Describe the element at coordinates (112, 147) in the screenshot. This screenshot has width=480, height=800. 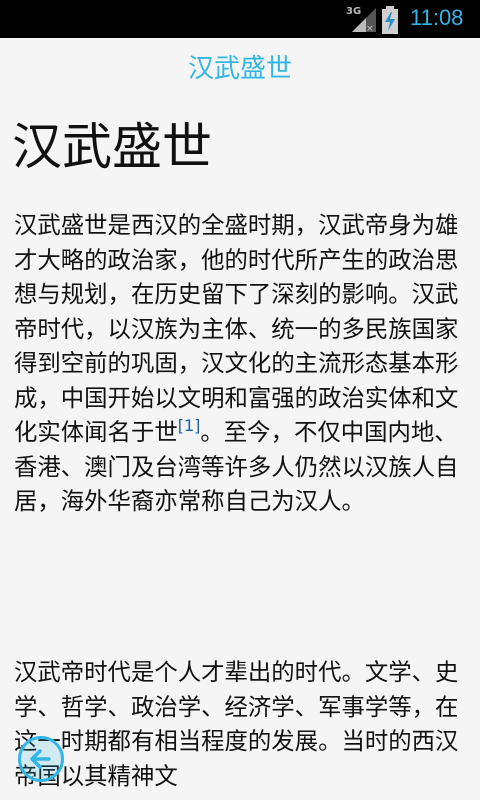
I see `article-title: 汉武盛世` at that location.